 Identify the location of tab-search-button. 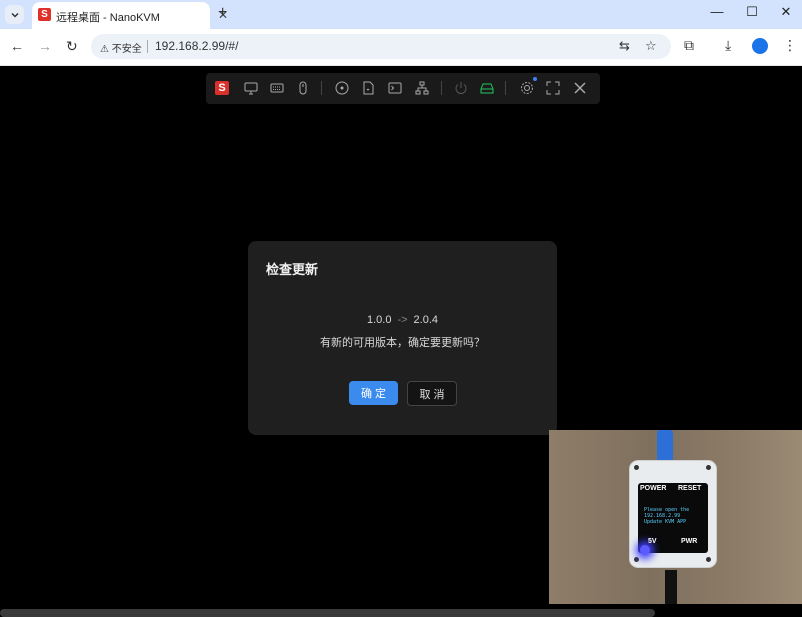
(14, 14).